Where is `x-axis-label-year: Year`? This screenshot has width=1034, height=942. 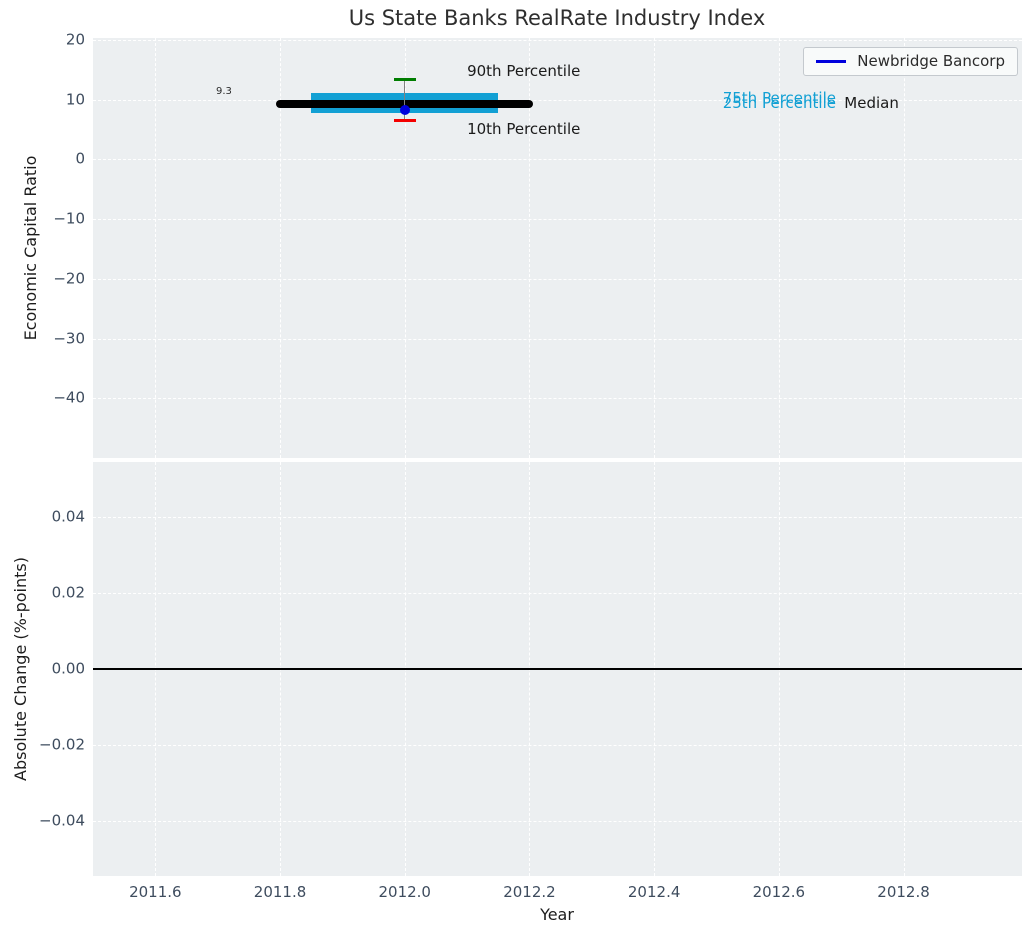 x-axis-label-year: Year is located at coordinates (557, 914).